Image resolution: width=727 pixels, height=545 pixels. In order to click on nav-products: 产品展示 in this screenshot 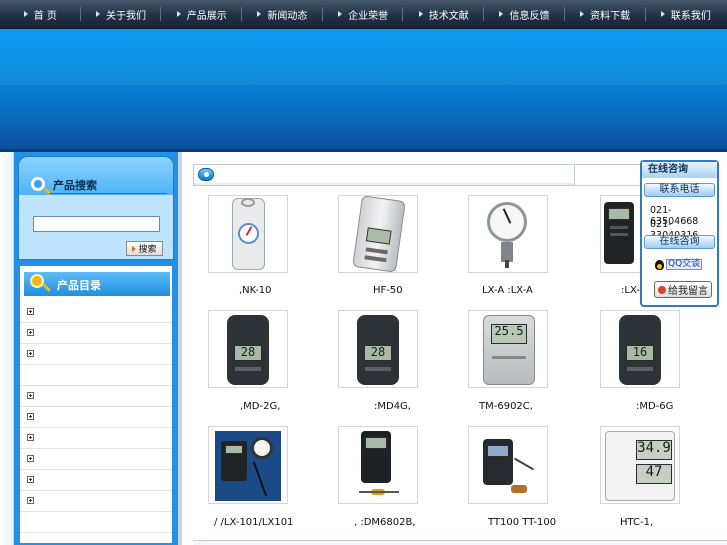, I will do `click(201, 14)`.